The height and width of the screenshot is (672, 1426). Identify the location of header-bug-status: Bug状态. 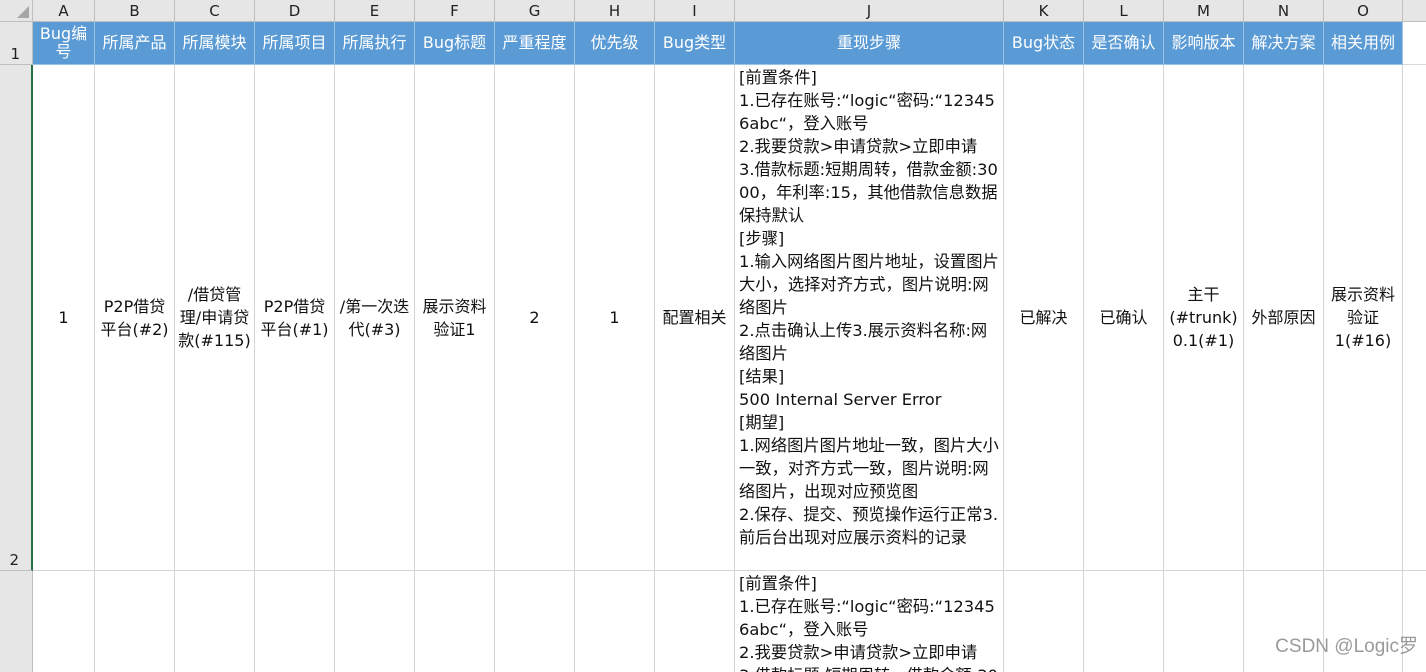
(1044, 43).